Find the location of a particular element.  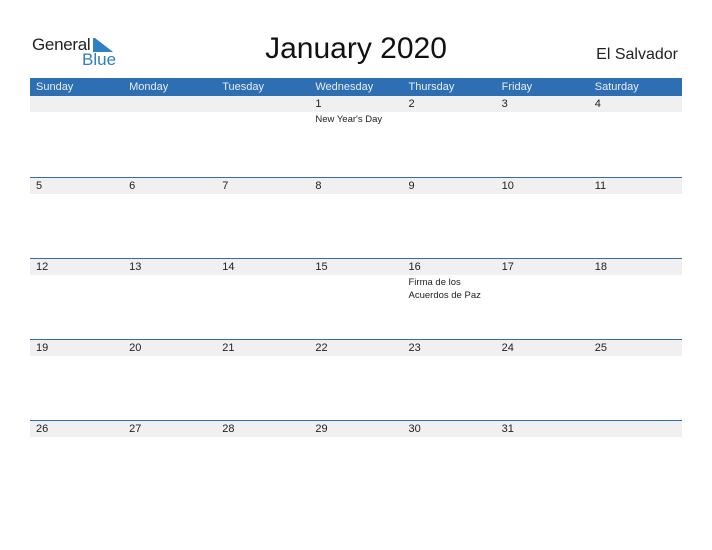

country-label: El Salvador is located at coordinates (637, 54).